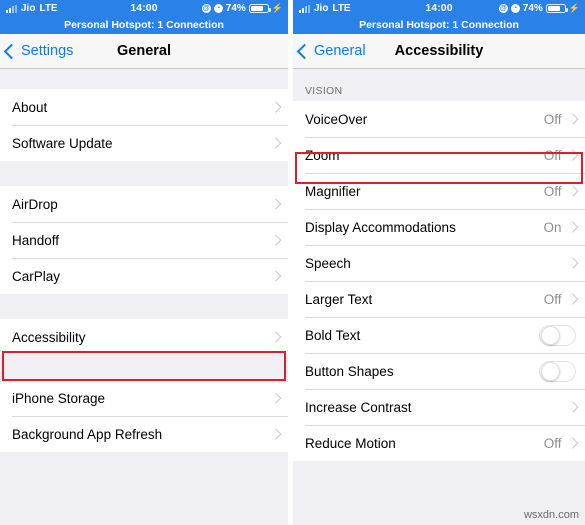 This screenshot has height=525, width=585. What do you see at coordinates (439, 443) in the screenshot?
I see `row-reduce-motion: Reduce Motion Off` at bounding box center [439, 443].